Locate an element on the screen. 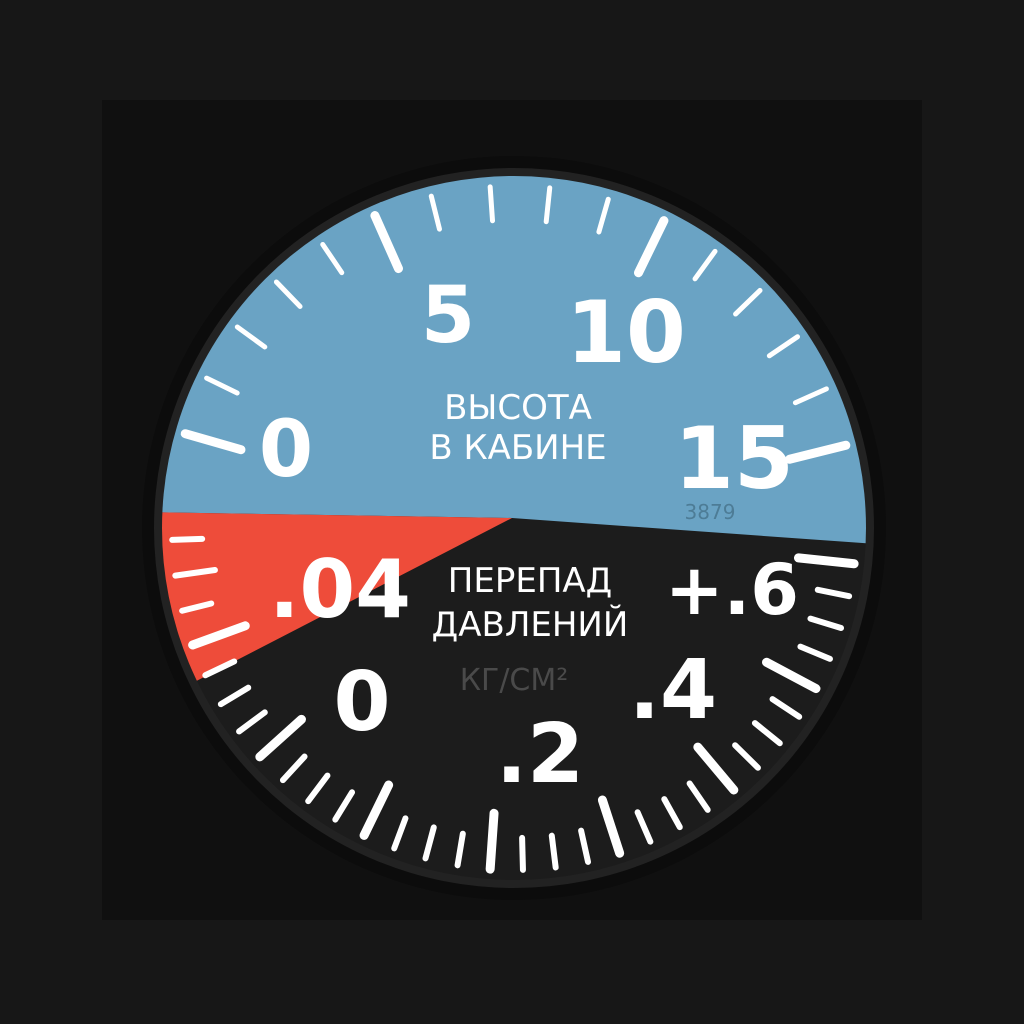 The image size is (1024, 1024). altitude-title-line1: ВЫСОТА is located at coordinates (518, 408).